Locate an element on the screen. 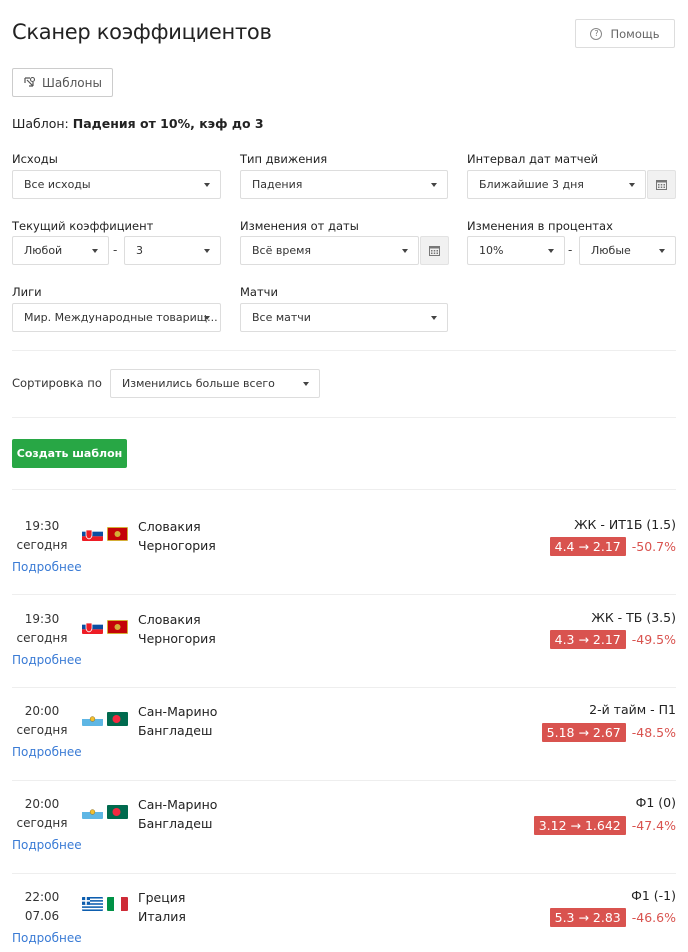 This screenshot has height=952, width=688. current-coef-label: Текущий коэффициент is located at coordinates (83, 226).